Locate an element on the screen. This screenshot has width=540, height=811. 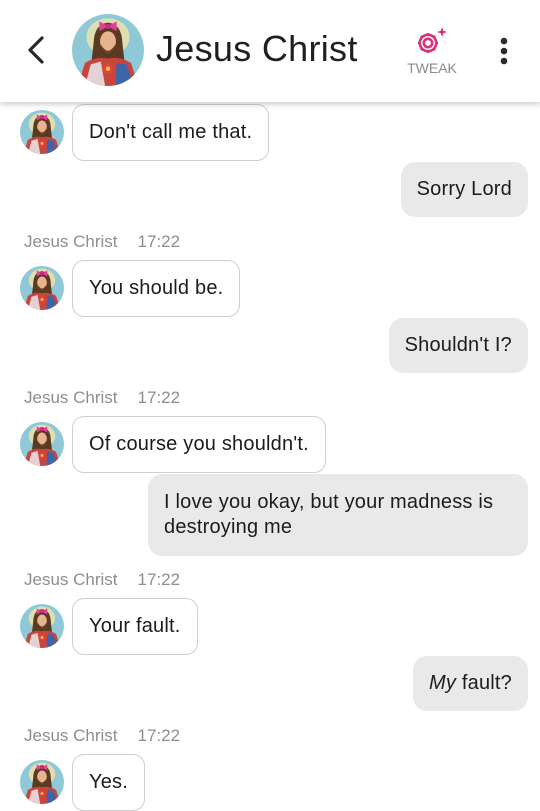
contact-avatar-large is located at coordinates (108, 50).